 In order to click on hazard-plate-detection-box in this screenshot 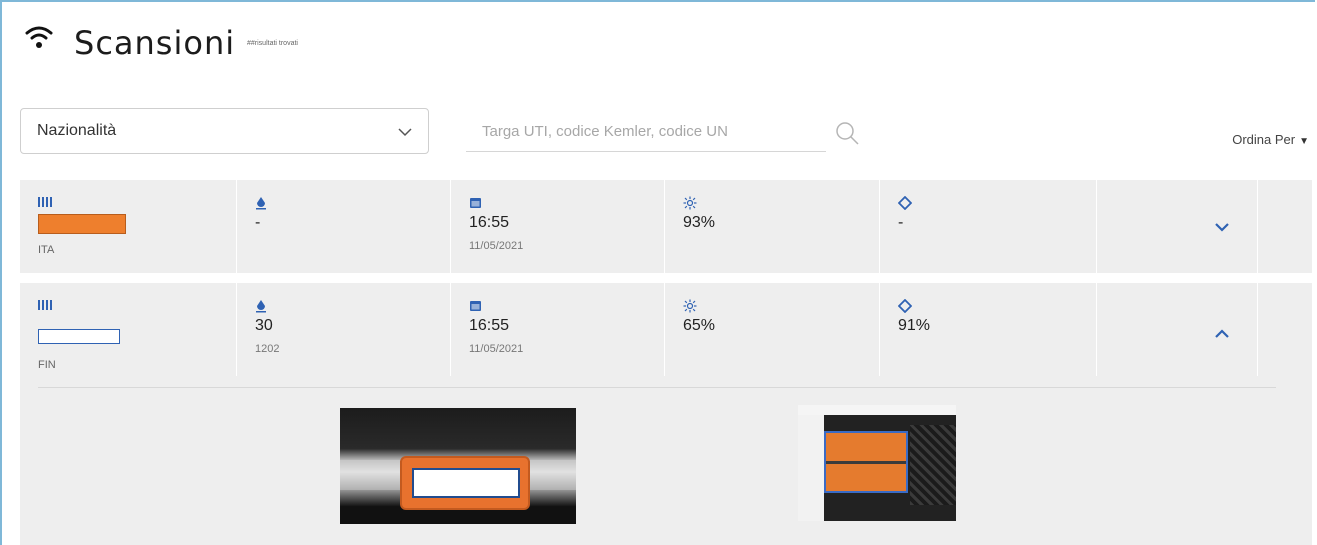, I will do `click(866, 462)`.